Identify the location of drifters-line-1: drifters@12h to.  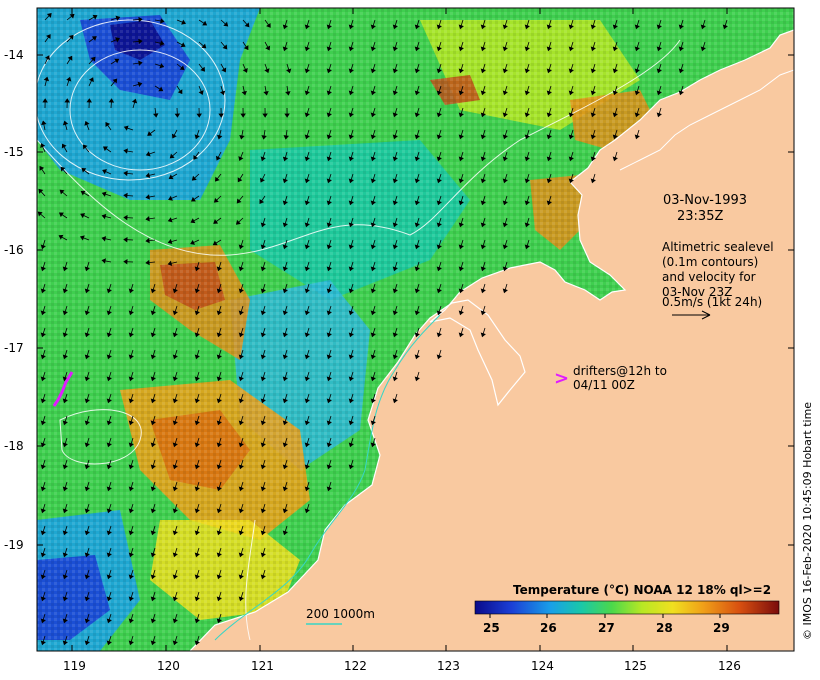
(620, 371).